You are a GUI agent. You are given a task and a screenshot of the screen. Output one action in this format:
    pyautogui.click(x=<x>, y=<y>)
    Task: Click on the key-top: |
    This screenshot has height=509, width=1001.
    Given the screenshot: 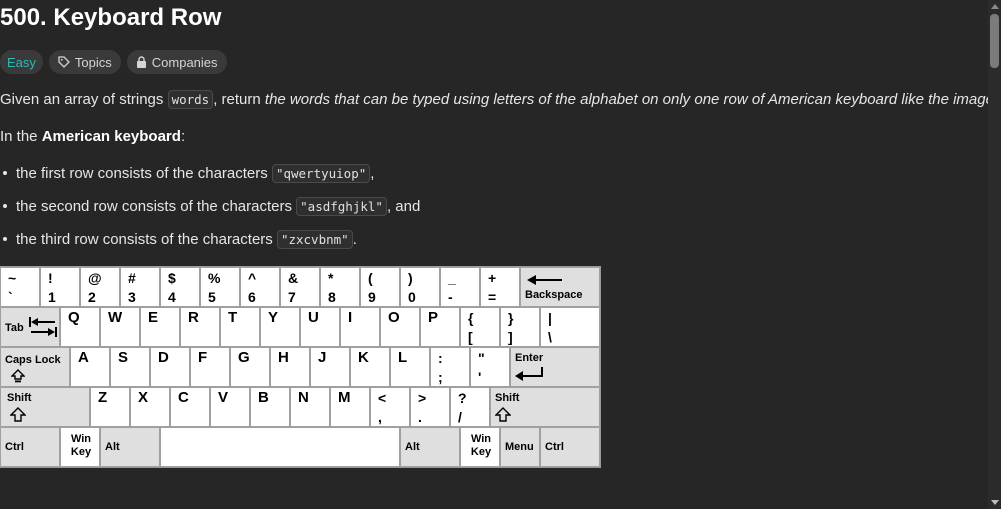 What is the action you would take?
    pyautogui.click(x=550, y=318)
    